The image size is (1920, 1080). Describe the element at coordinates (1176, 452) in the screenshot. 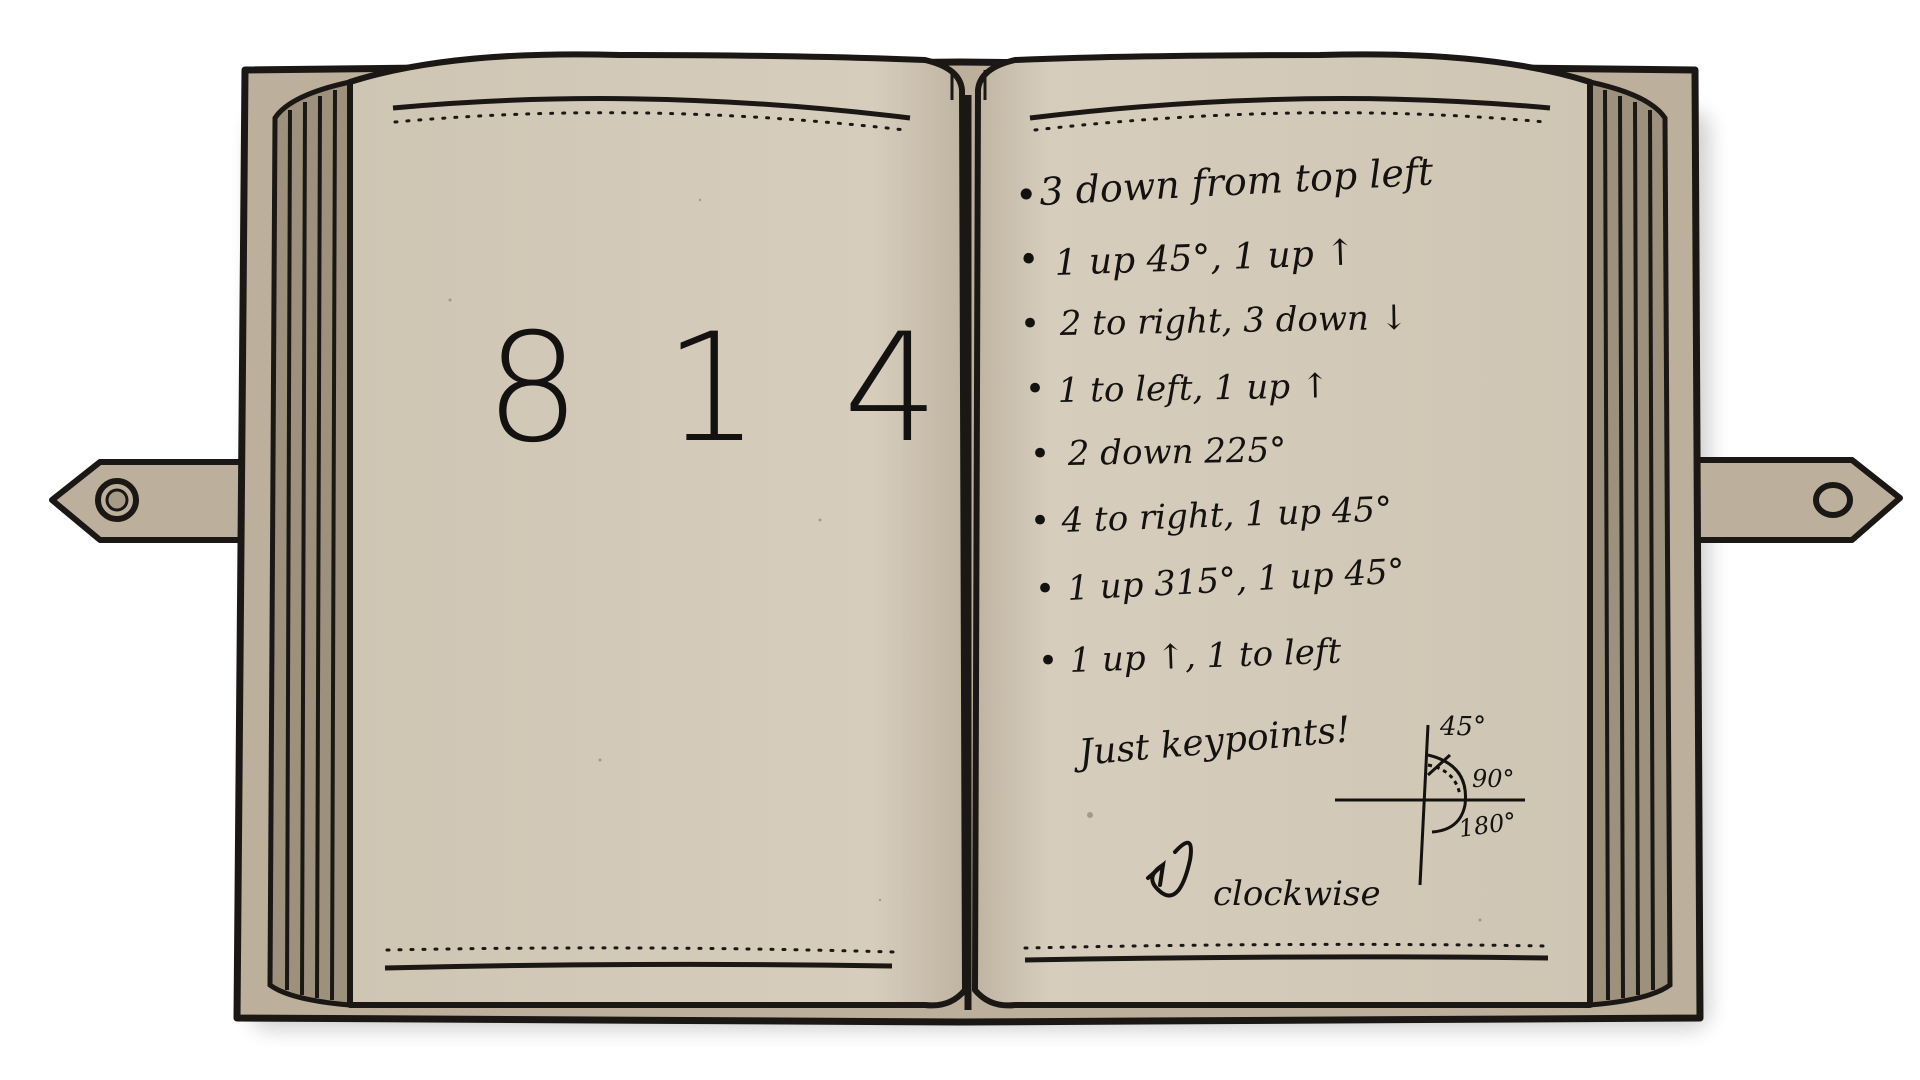

I see `instruction-text: 2 down 225°` at that location.